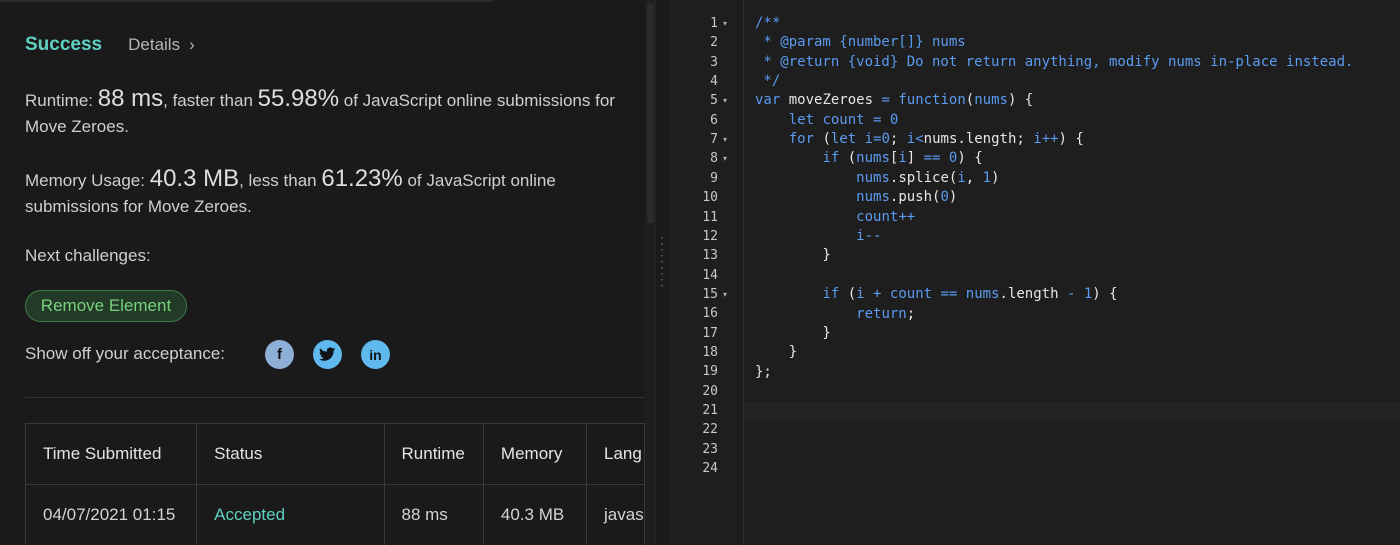 The width and height of the screenshot is (1400, 545). What do you see at coordinates (298, 98) in the screenshot?
I see `runtime-percent: 55.98%` at bounding box center [298, 98].